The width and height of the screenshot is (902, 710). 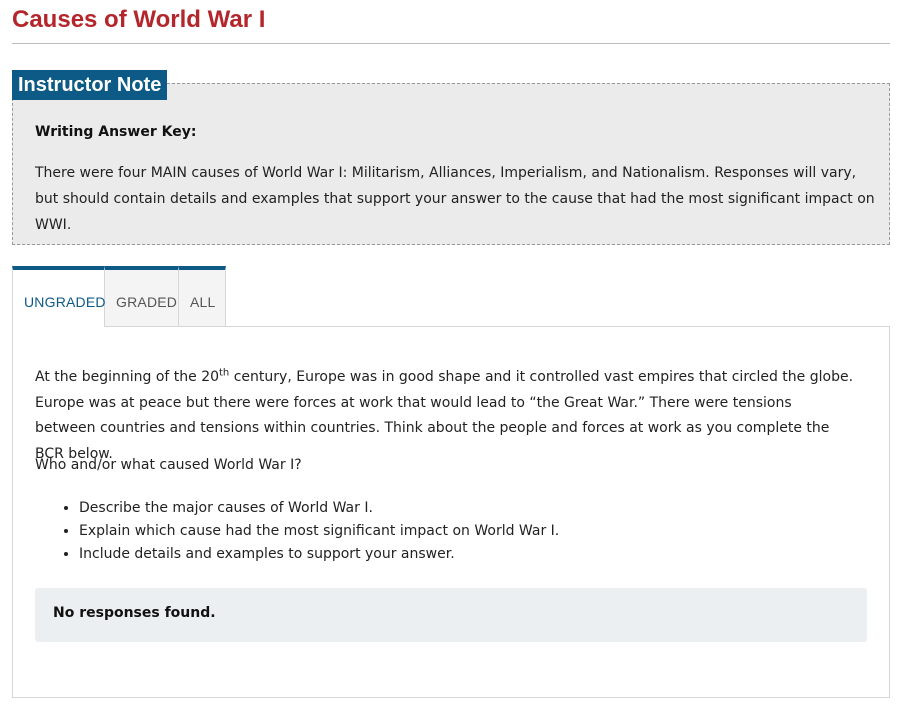 I want to click on response-tabs: UNGRADED GRADED ALL, so click(x=119, y=296).